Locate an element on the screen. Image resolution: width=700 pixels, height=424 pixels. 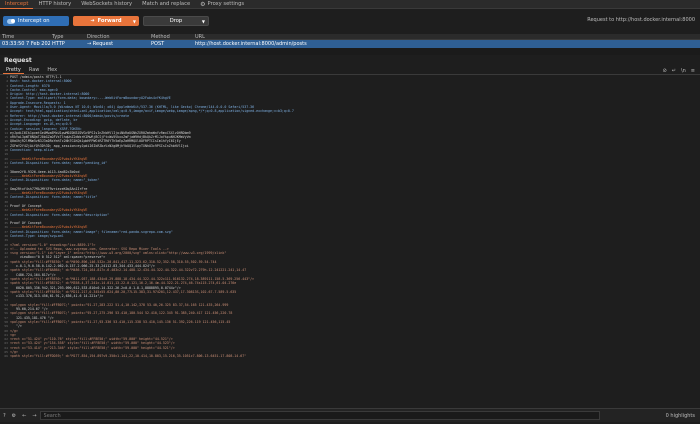
tab-websockets-history: WebSockets history is located at coordinates (106, 4).